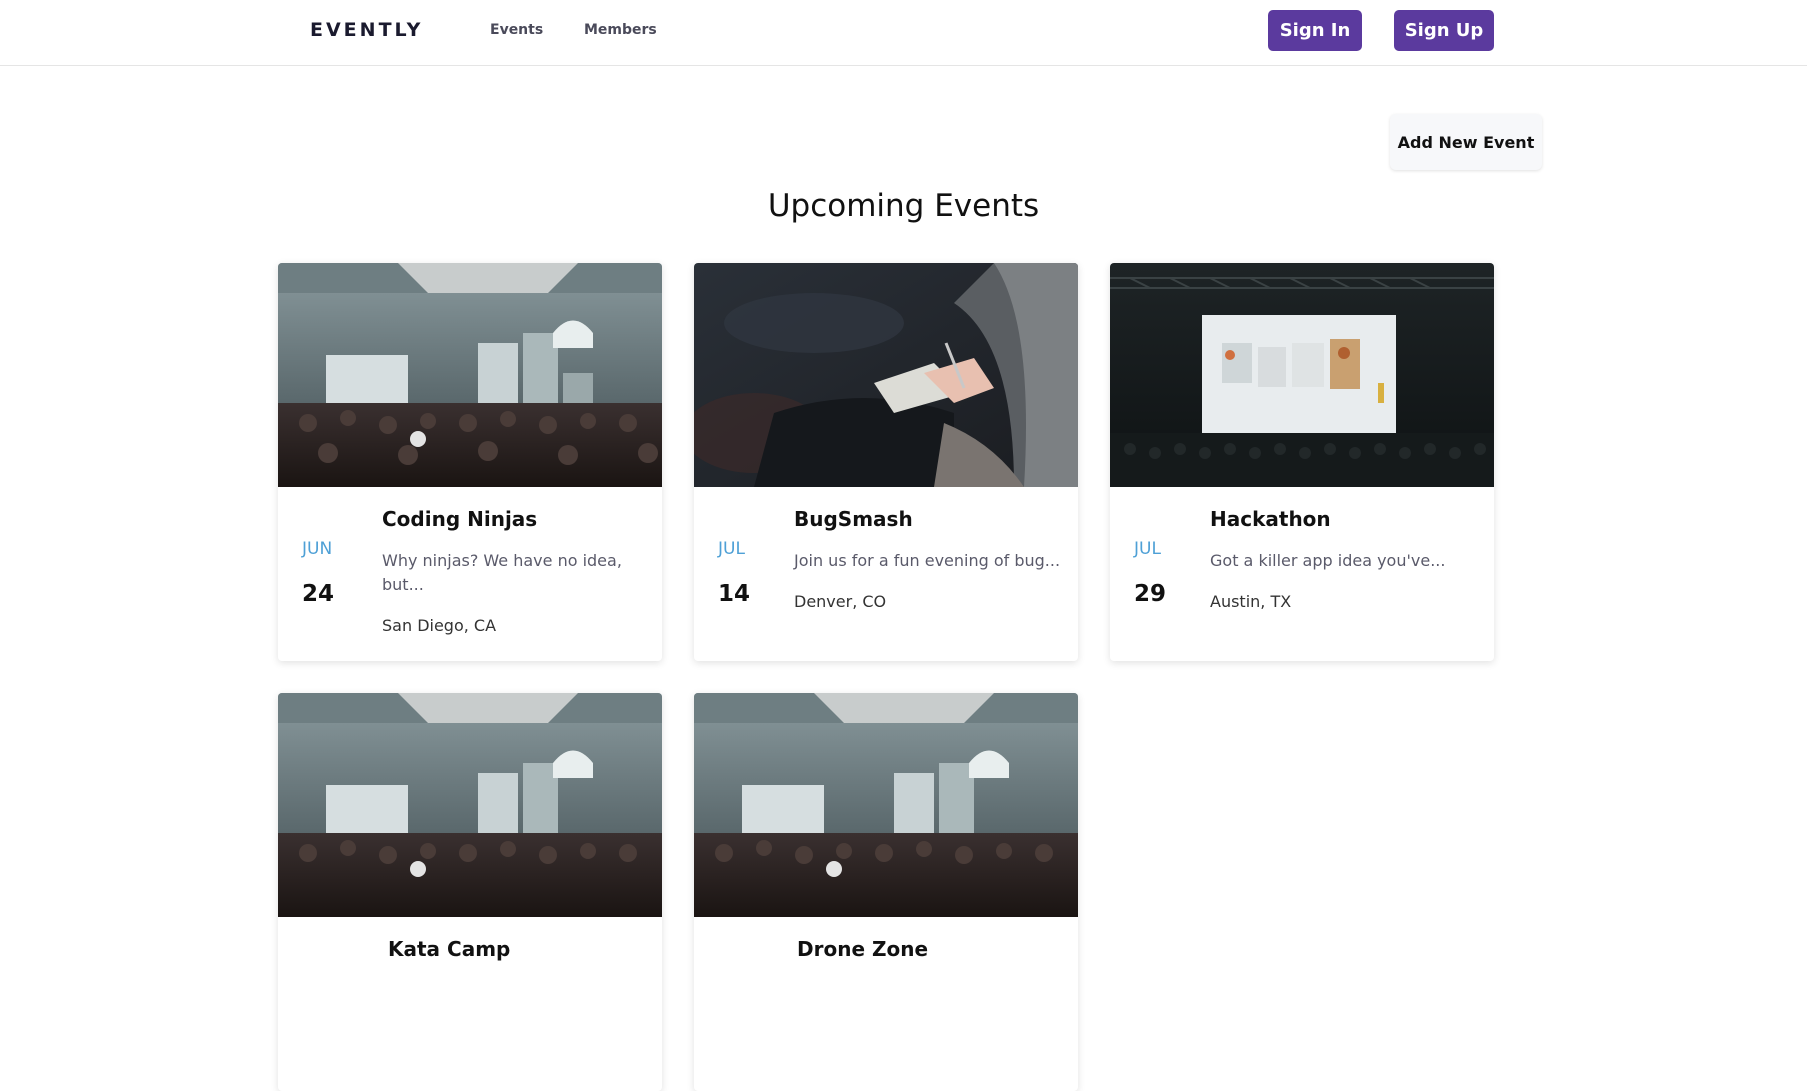 The image size is (1807, 1091). I want to click on event-title: BugSmash, so click(853, 519).